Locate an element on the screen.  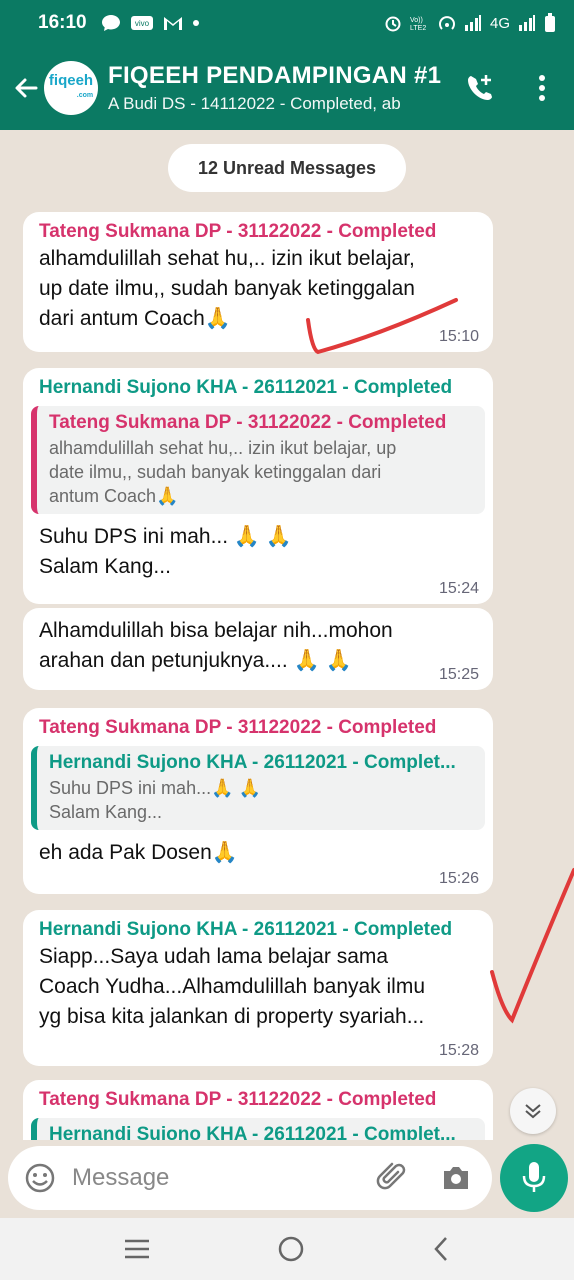
voice-message-button is located at coordinates (534, 1178).